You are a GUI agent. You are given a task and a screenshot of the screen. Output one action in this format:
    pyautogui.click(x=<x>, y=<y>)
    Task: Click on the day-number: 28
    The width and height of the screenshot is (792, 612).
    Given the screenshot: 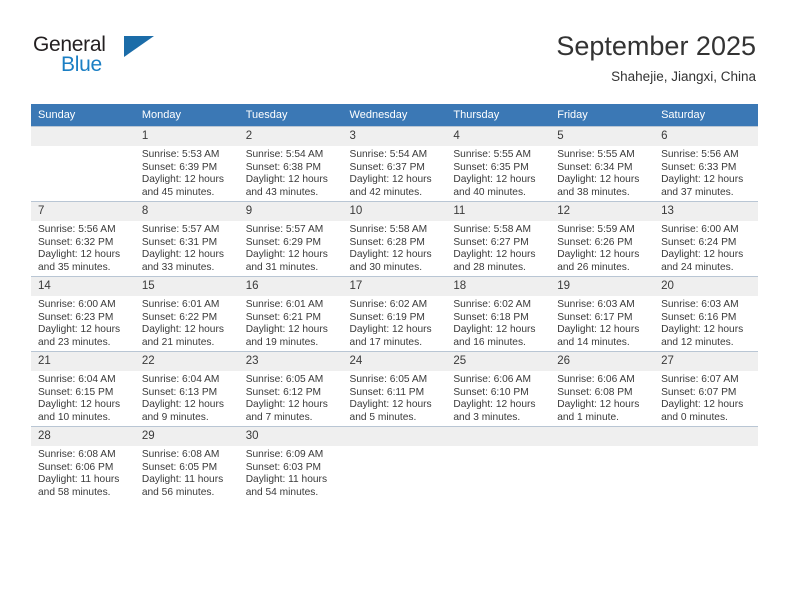 What is the action you would take?
    pyautogui.click(x=83, y=436)
    